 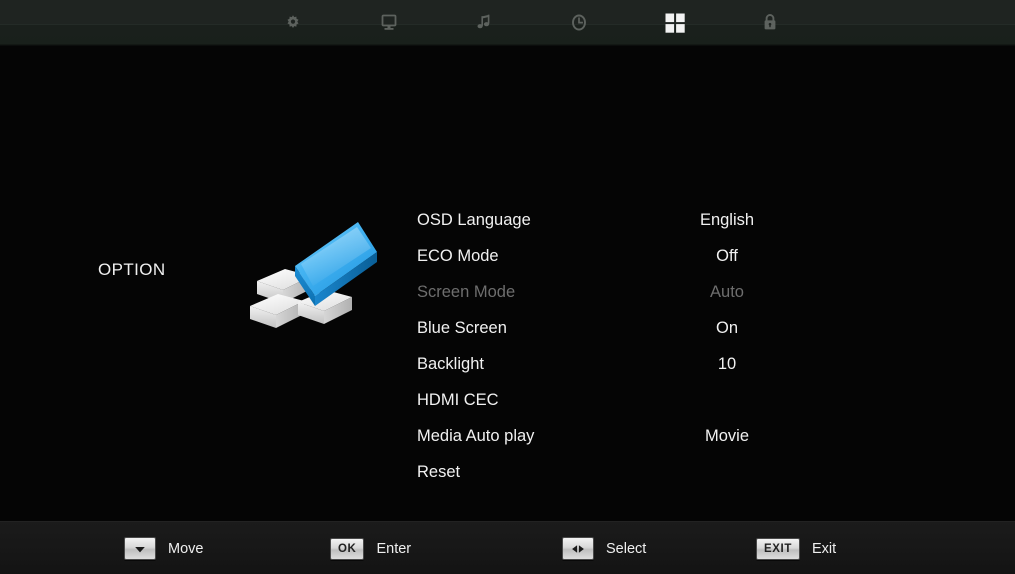 What do you see at coordinates (727, 328) in the screenshot?
I see `option-value: On` at bounding box center [727, 328].